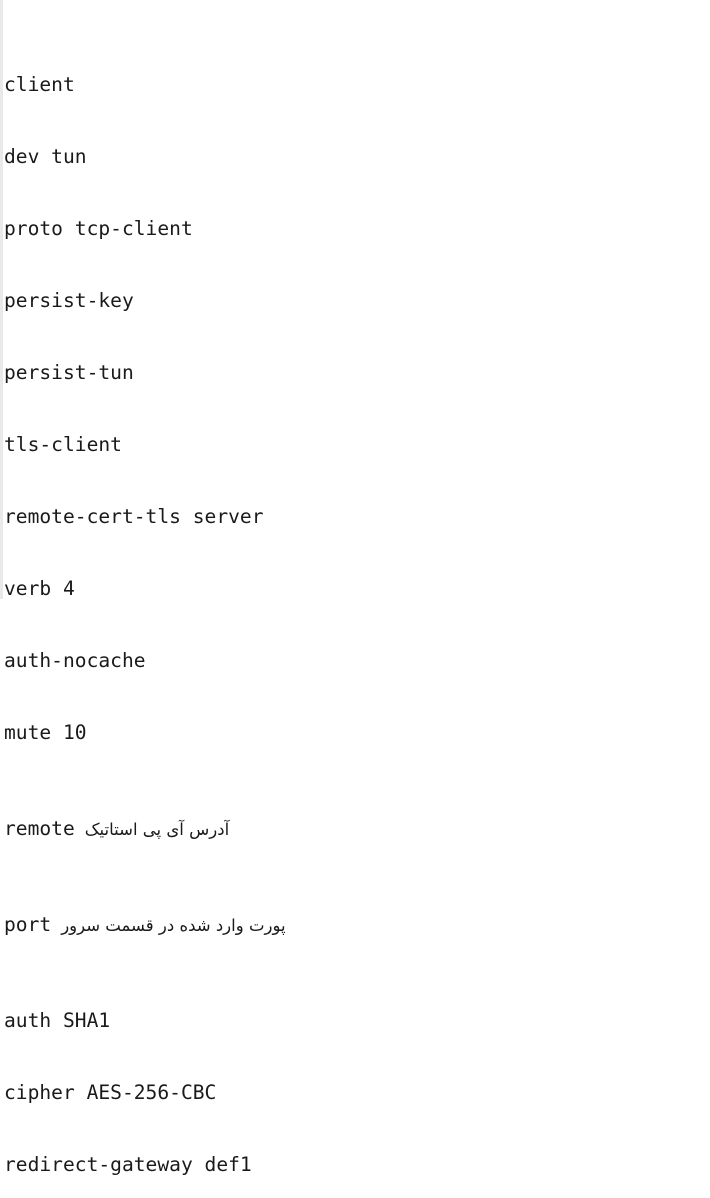 Image resolution: width=710 pixels, height=1198 pixels. What do you see at coordinates (75, 660) in the screenshot?
I see `text-line: auth-nocache` at bounding box center [75, 660].